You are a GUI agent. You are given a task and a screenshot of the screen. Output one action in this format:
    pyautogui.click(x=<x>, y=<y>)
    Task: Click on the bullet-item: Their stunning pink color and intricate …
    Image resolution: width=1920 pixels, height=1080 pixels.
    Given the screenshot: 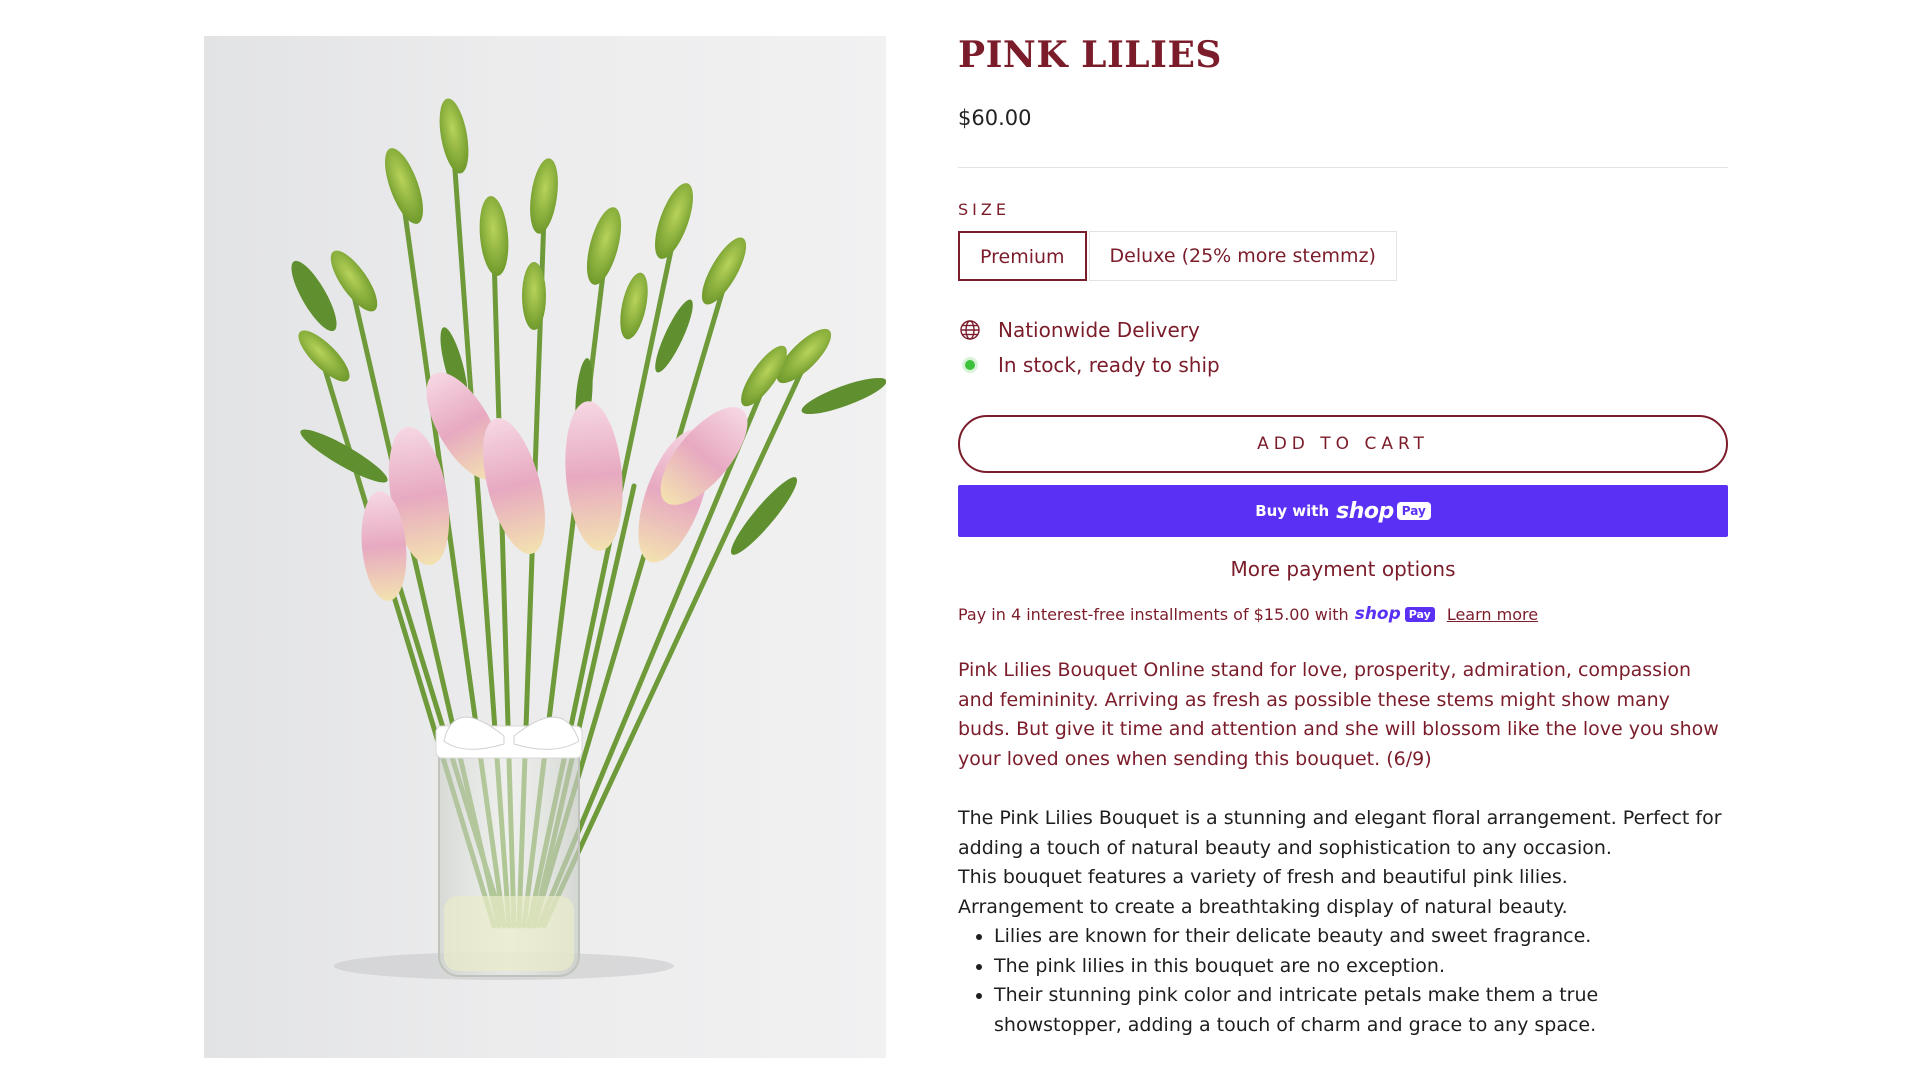 What is the action you would take?
    pyautogui.click(x=1361, y=1010)
    